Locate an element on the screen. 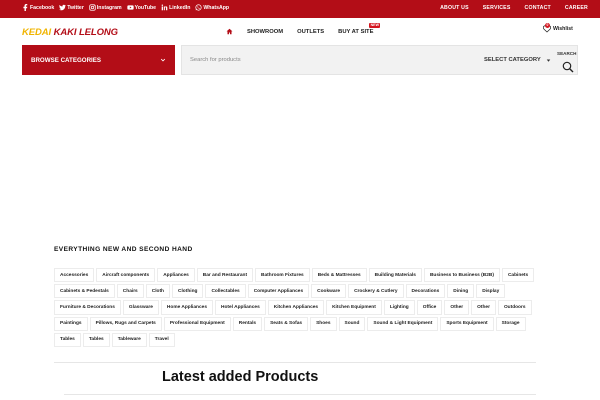  buy-at-site-link: BUY AT SITE NEW is located at coordinates (359, 28).